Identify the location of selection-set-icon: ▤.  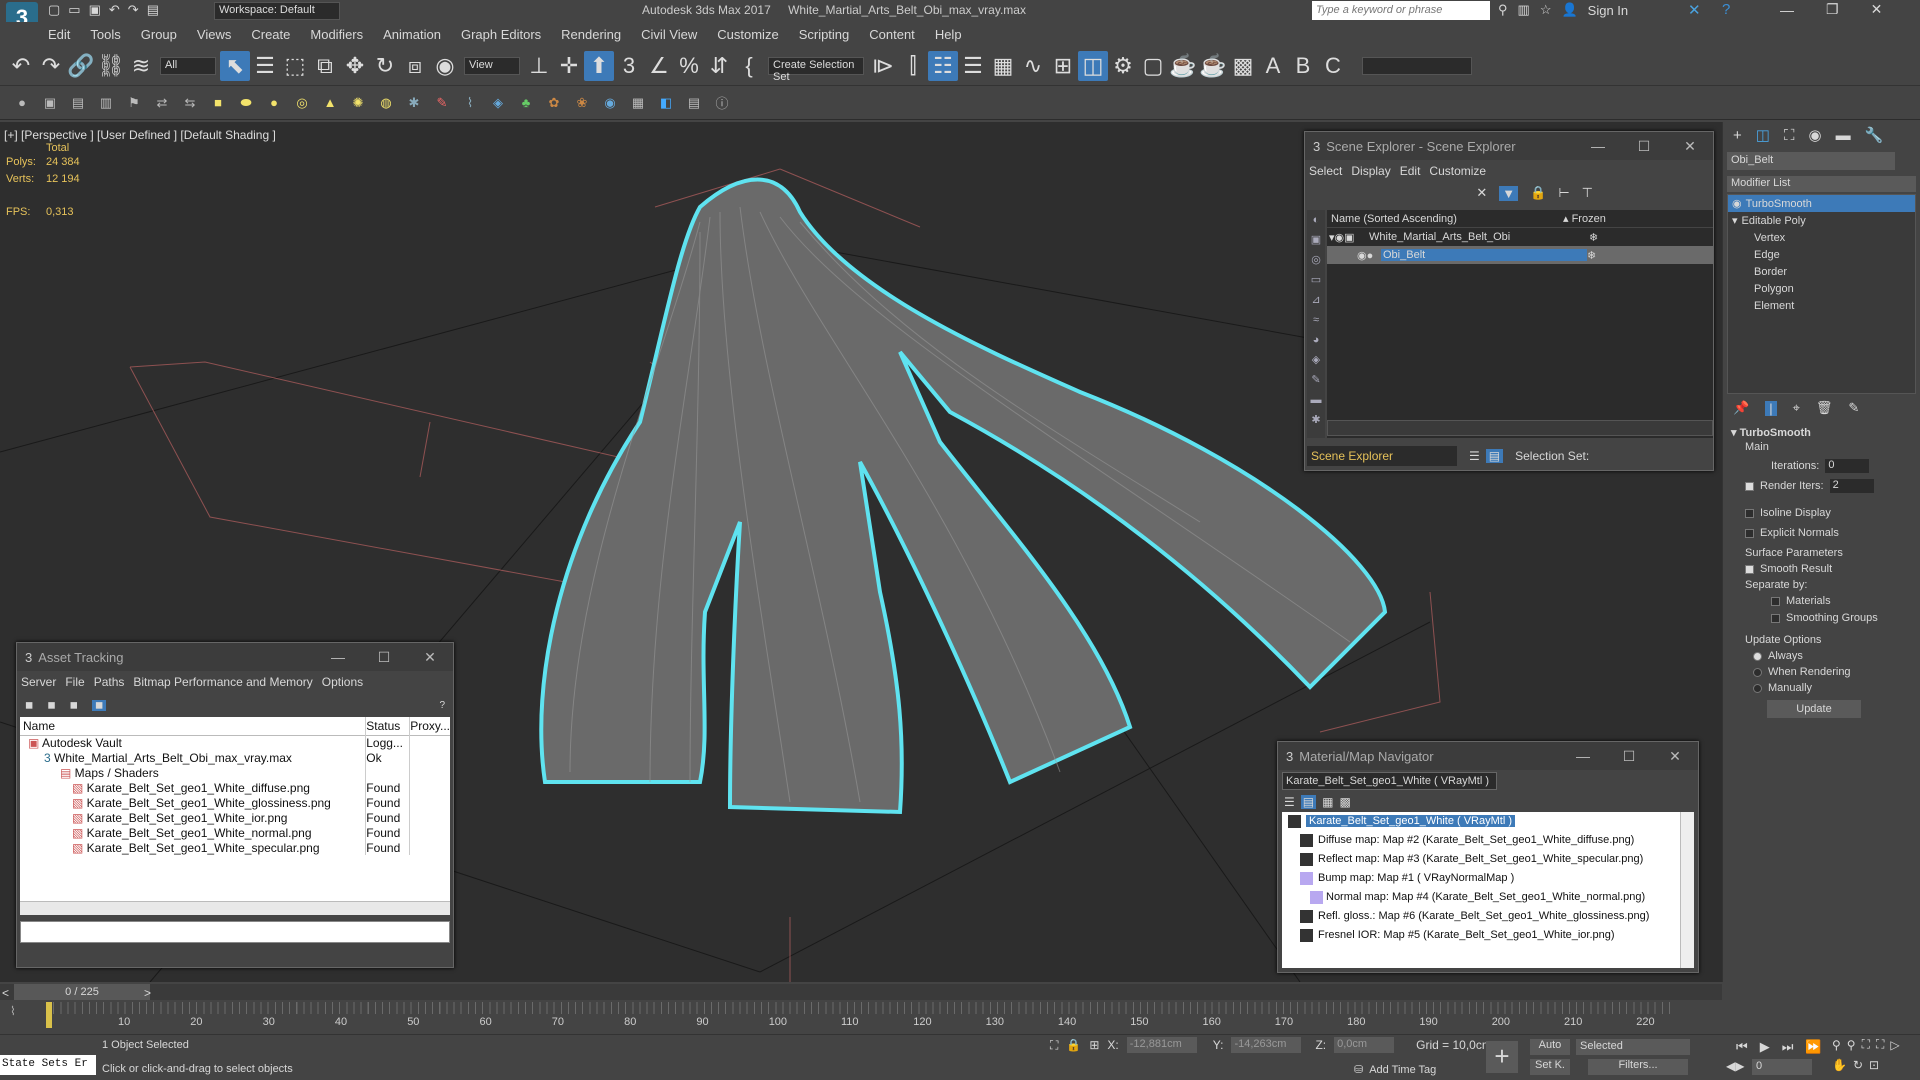
(1494, 456).